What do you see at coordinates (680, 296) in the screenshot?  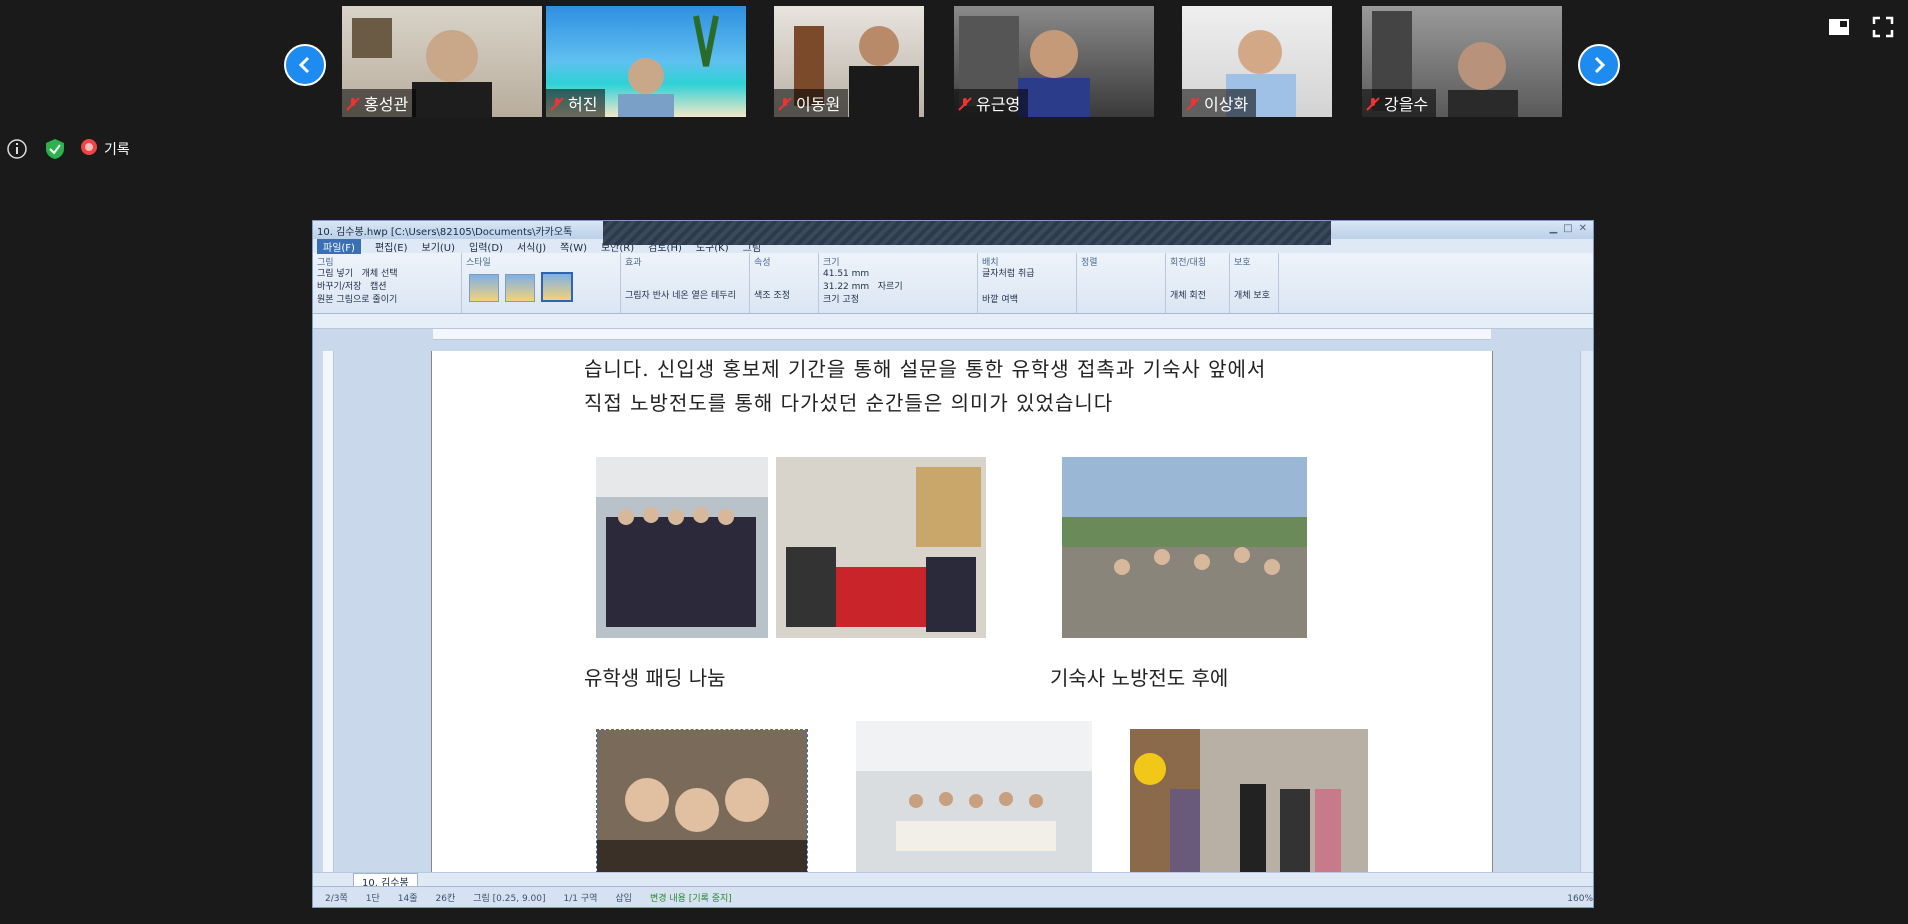 I see `glow-button: 네온` at bounding box center [680, 296].